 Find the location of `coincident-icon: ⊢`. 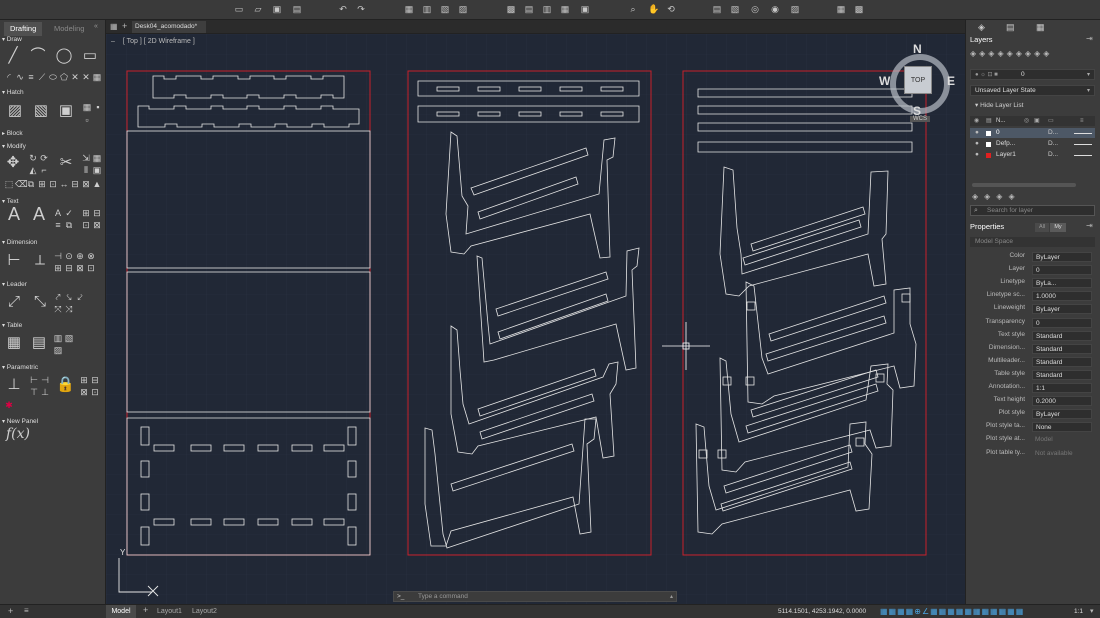

coincident-icon: ⊢ is located at coordinates (34, 380).